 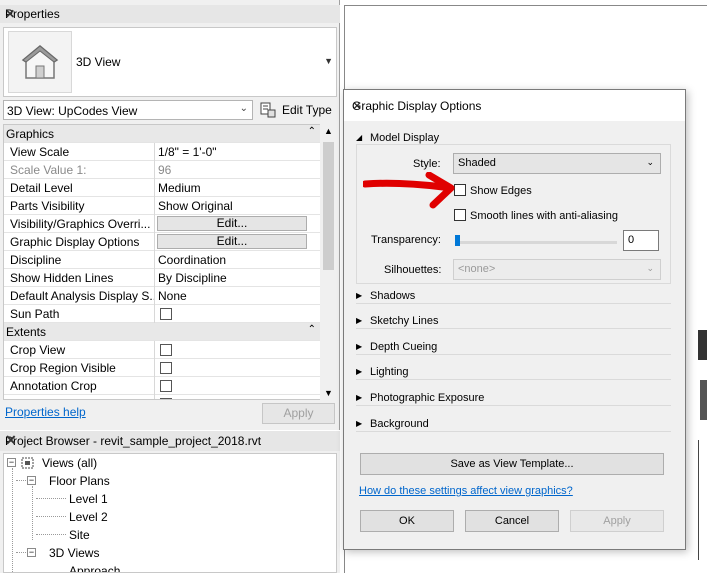 What do you see at coordinates (512, 521) in the screenshot?
I see `cancel-button: Cancel` at bounding box center [512, 521].